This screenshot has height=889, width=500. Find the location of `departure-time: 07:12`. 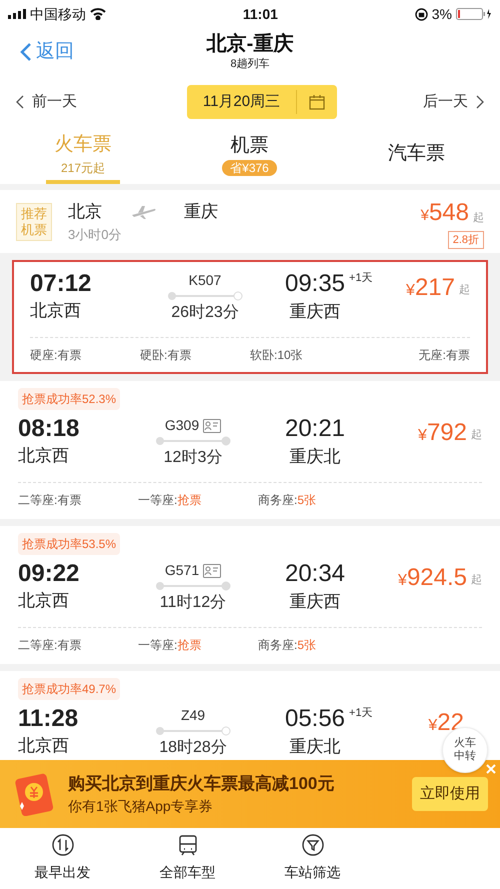

departure-time: 07:12 is located at coordinates (61, 284).